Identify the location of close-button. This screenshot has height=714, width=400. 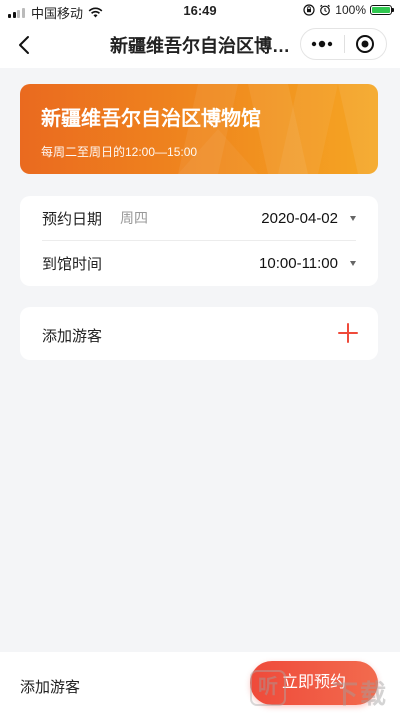
(365, 44).